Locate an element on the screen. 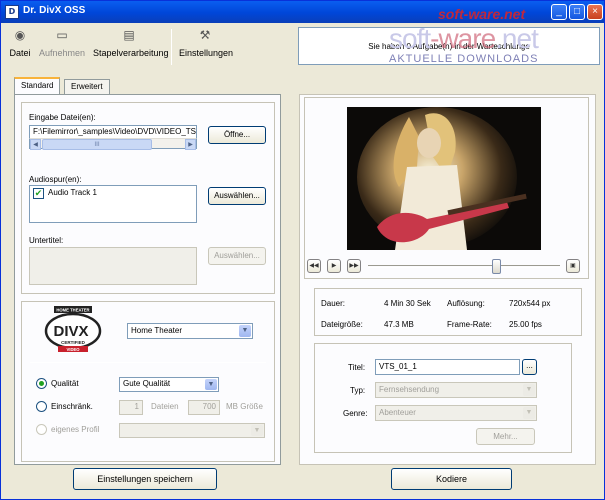 Image resolution: width=605 pixels, height=500 pixels. quality-radio is located at coordinates (41, 383).